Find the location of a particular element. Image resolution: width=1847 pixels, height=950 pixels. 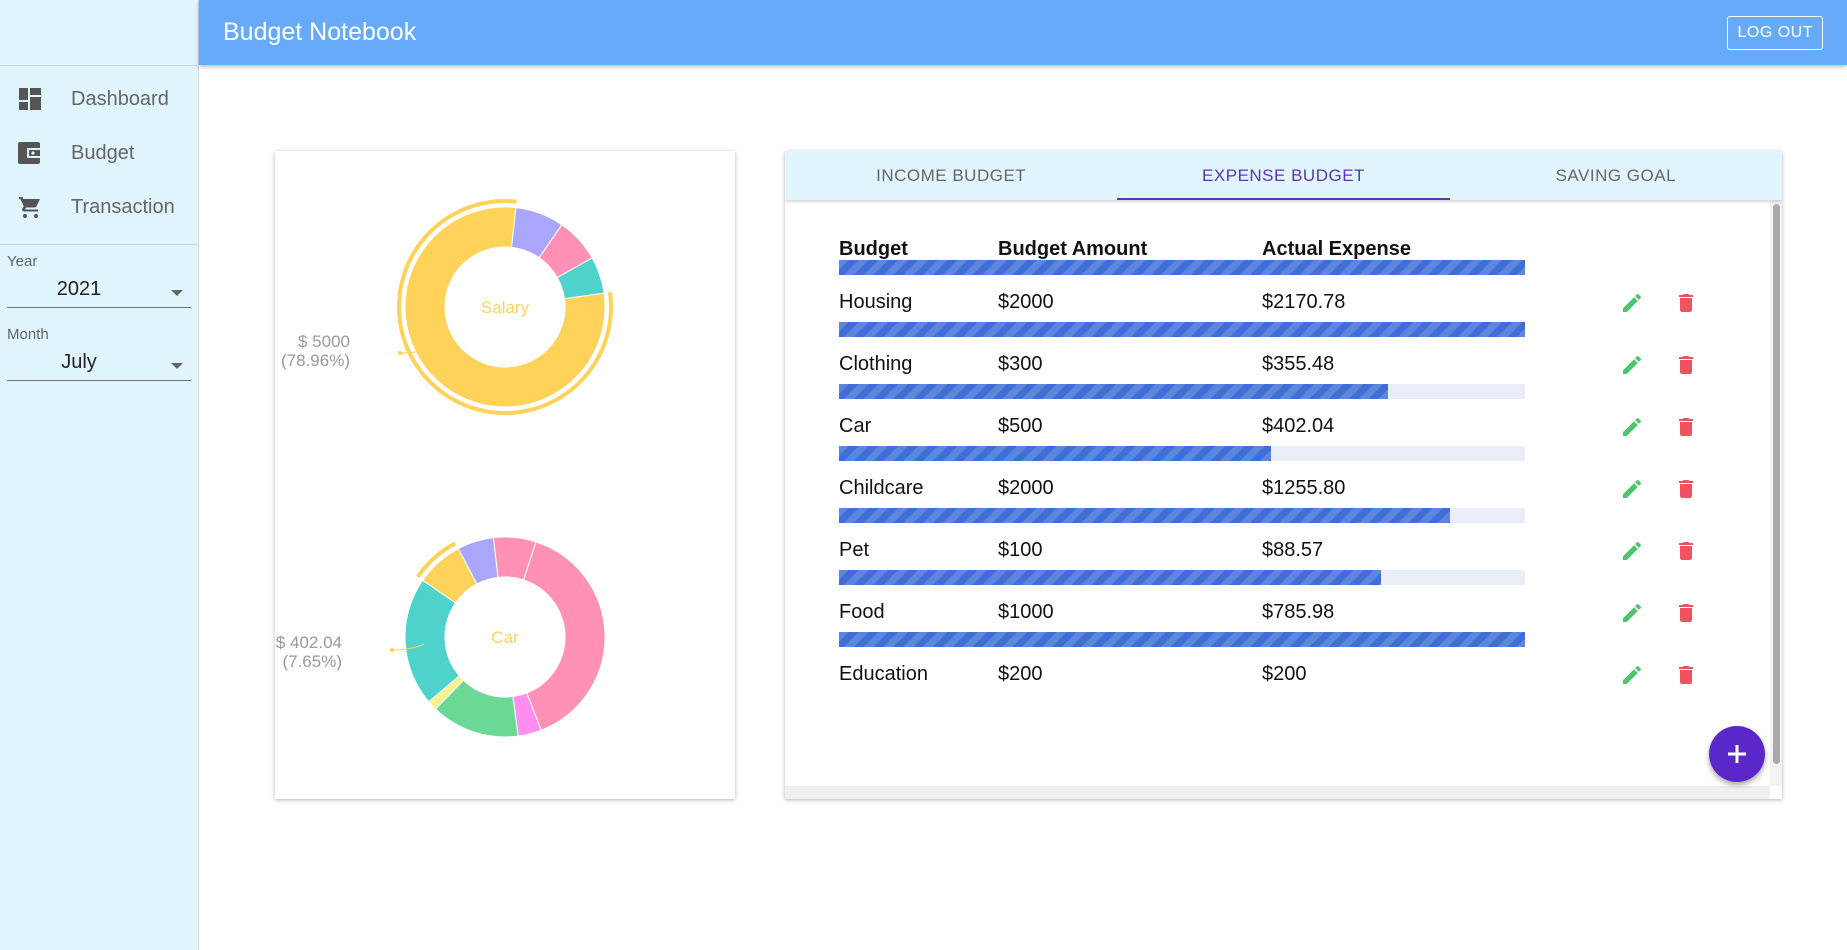

month-select-group: Month July is located at coordinates (99, 353).